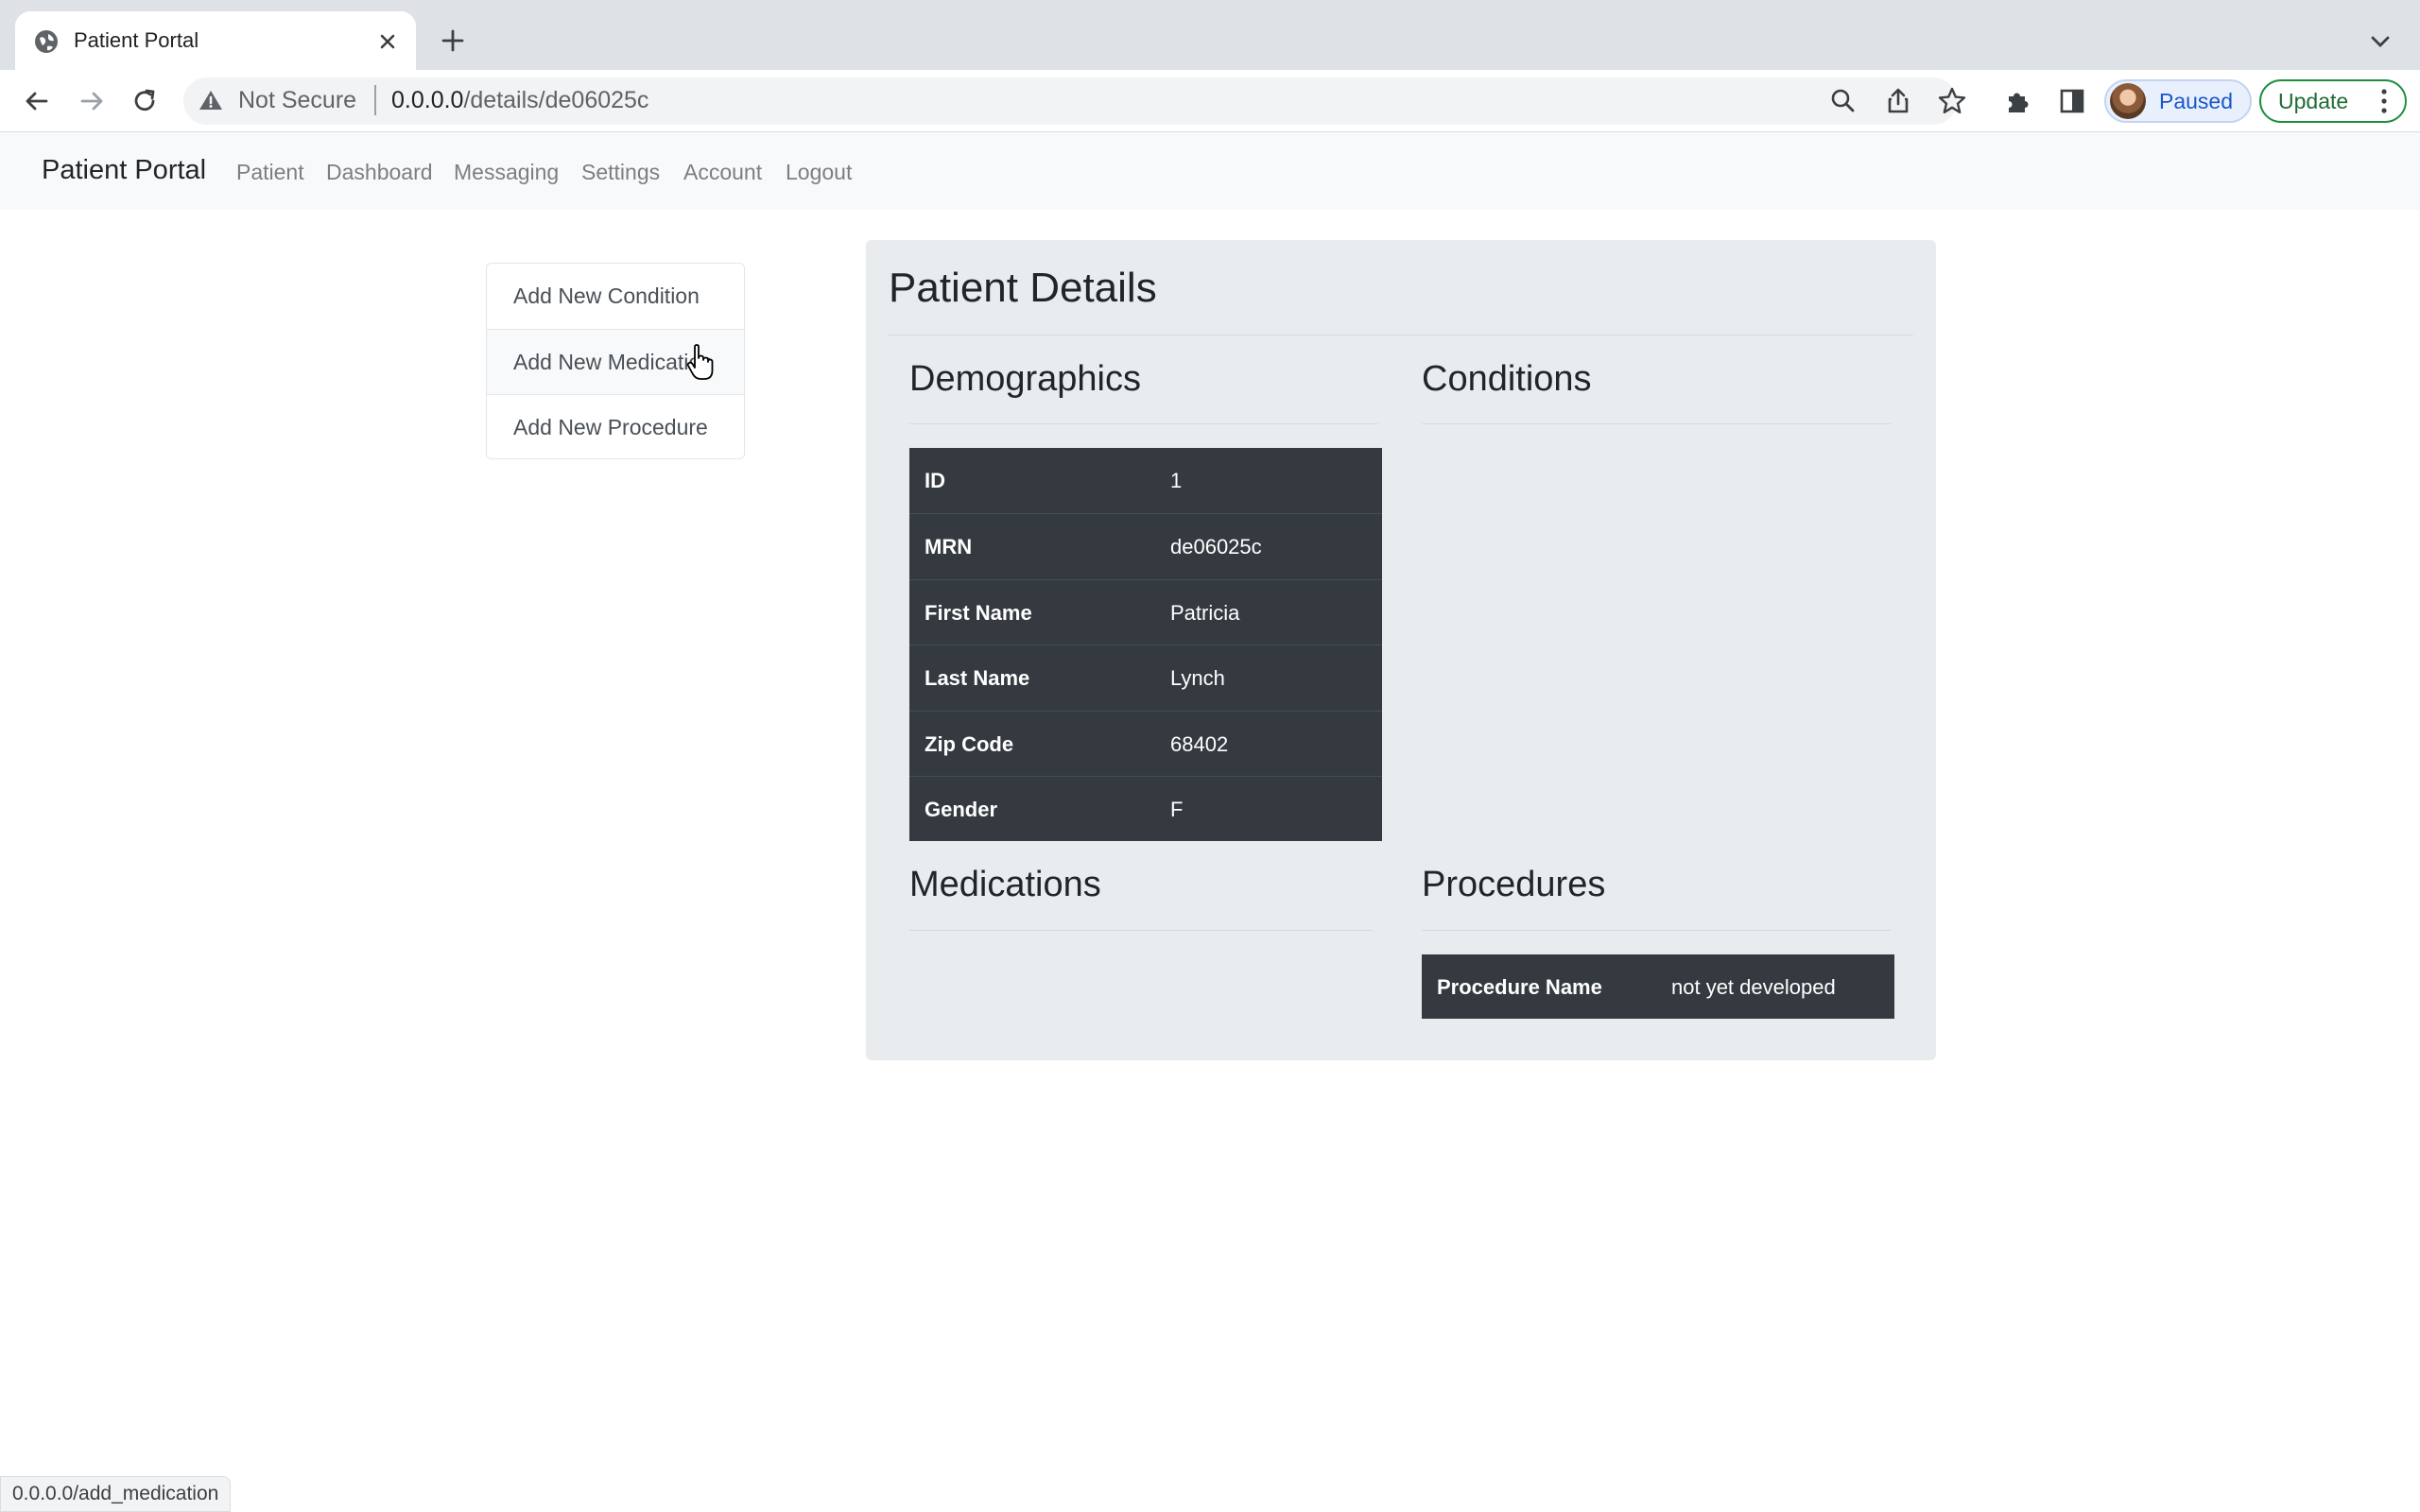 The width and height of the screenshot is (2420, 1512). I want to click on row-value: 68402, so click(1199, 744).